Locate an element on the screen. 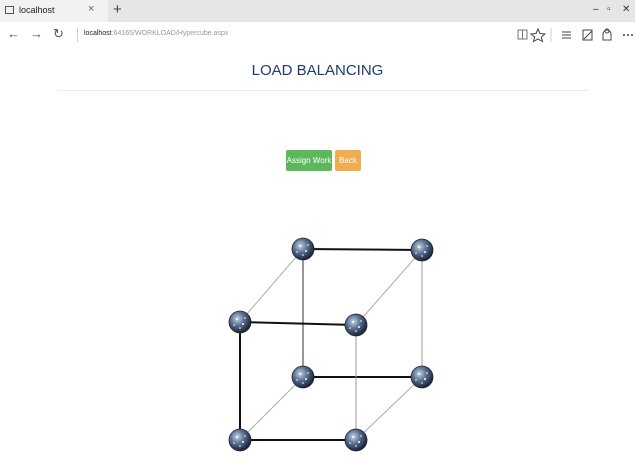  new-tab-button: + is located at coordinates (117, 9).